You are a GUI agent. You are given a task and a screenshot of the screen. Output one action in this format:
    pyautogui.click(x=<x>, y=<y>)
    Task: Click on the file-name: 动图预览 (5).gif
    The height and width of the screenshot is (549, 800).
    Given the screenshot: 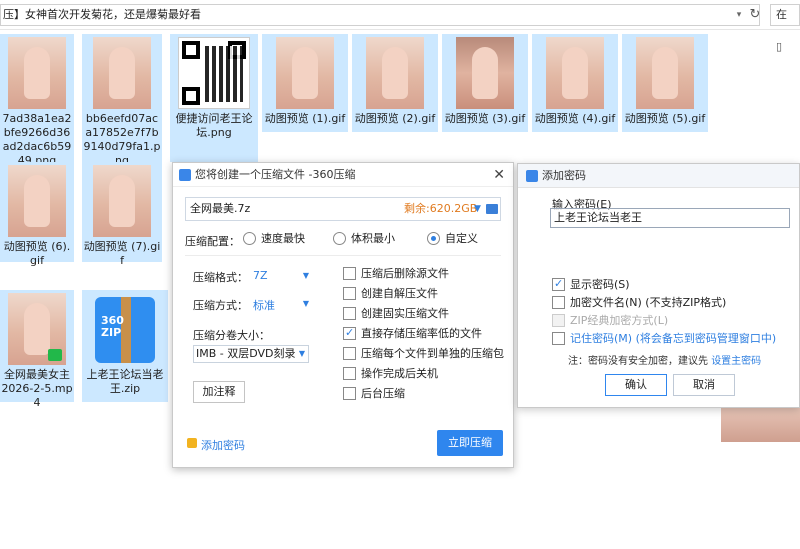 What is the action you would take?
    pyautogui.click(x=665, y=118)
    